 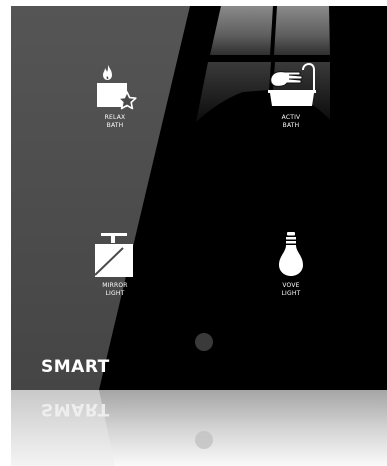 I want to click on mirror-light-button: MIRROR LIGHT, so click(x=115, y=270).